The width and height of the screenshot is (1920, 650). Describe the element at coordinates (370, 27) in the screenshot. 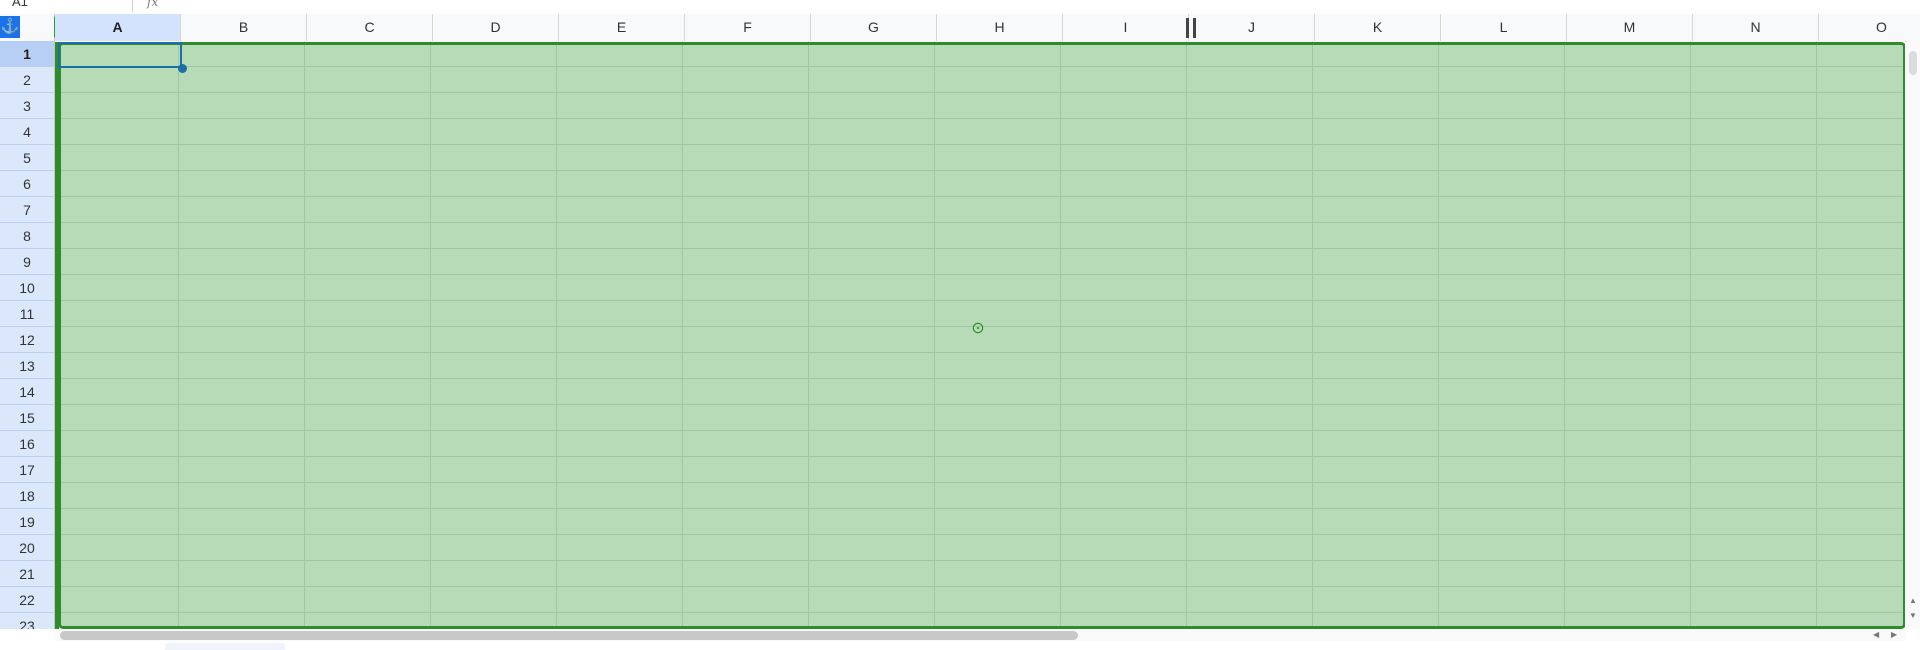

I see `column-header-c: C` at that location.